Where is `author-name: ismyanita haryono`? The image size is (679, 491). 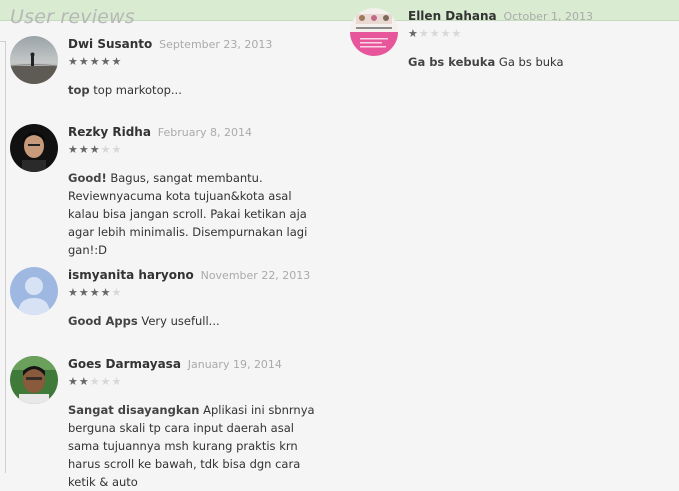 author-name: ismyanita haryono is located at coordinates (131, 275).